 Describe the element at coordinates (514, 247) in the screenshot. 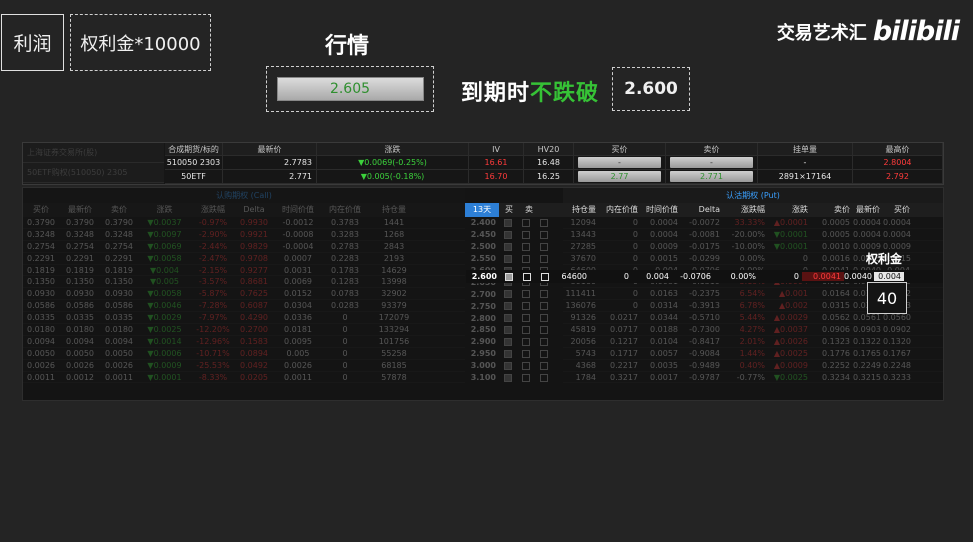

I see `strike-row: 2.500` at that location.